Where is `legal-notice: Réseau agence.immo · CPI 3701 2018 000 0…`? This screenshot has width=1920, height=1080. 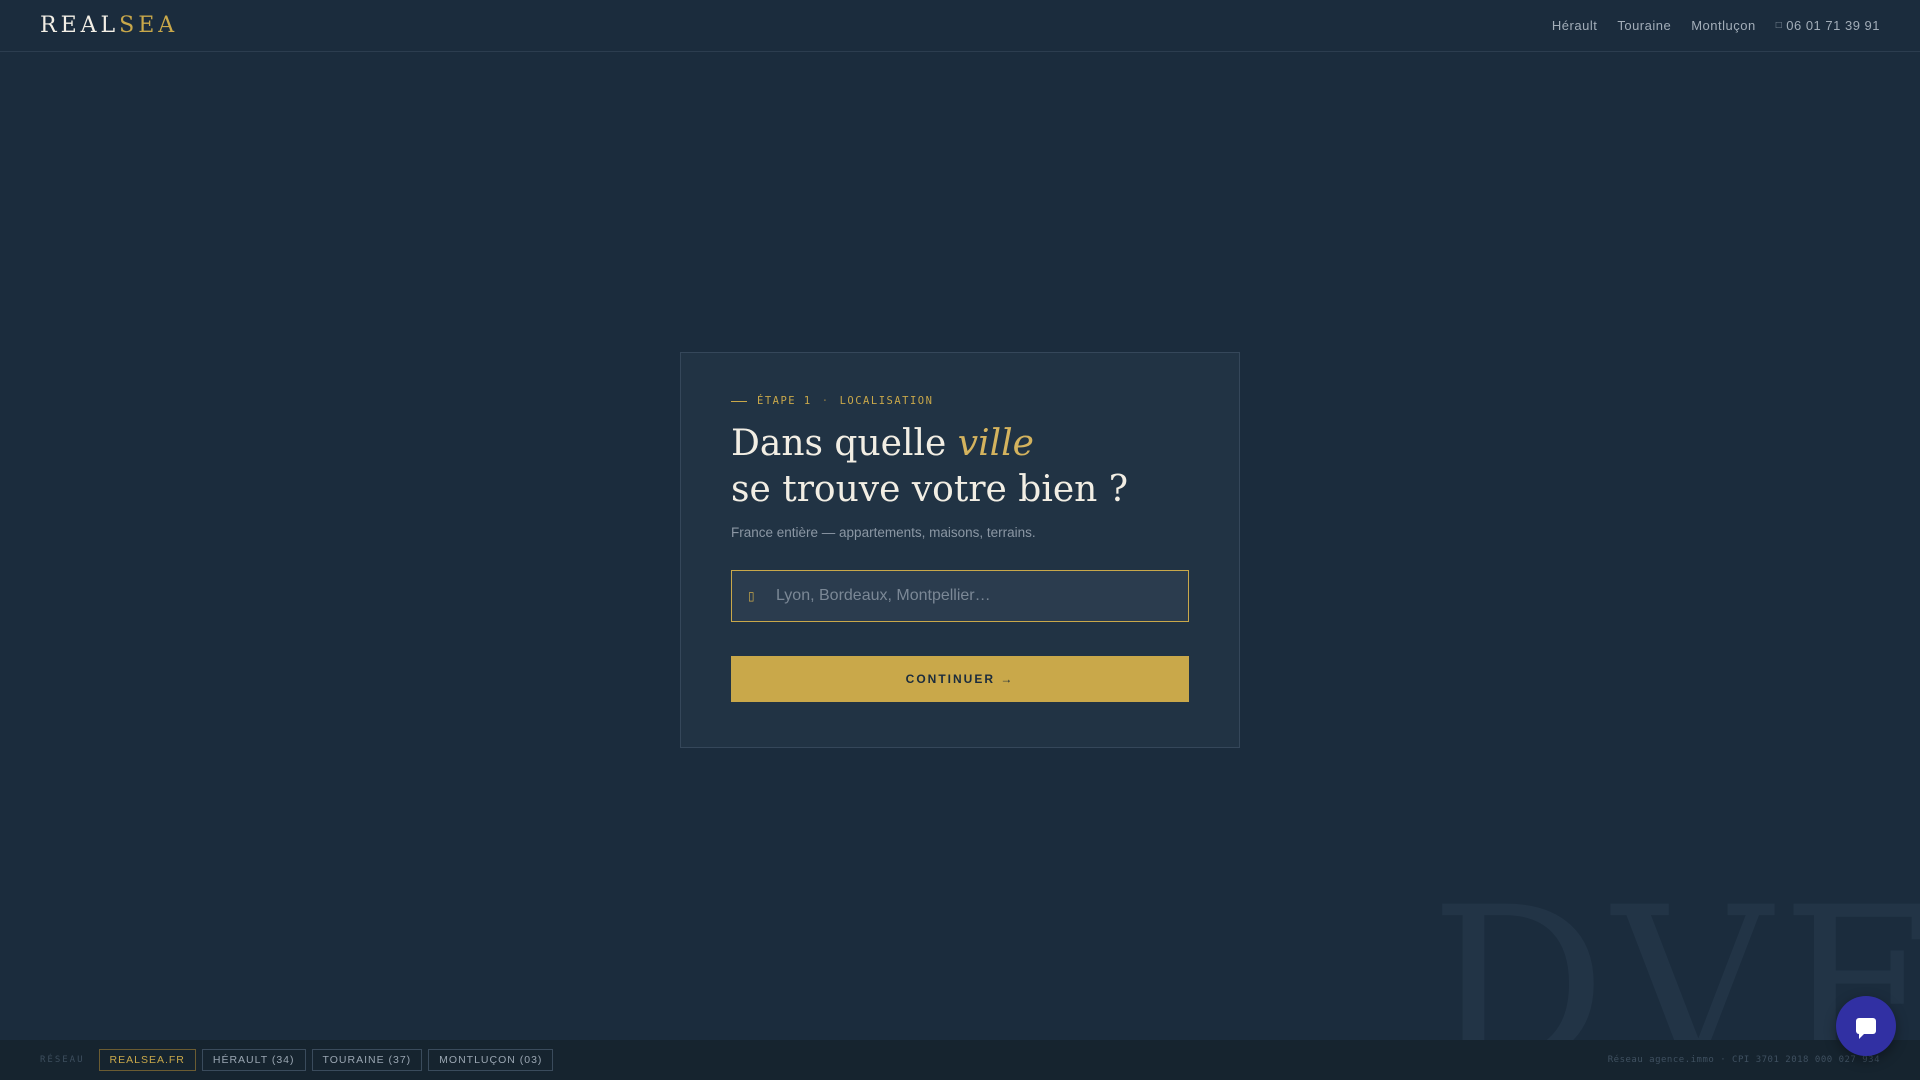 legal-notice: Réseau agence.immo · CPI 3701 2018 000 0… is located at coordinates (1743, 1060).